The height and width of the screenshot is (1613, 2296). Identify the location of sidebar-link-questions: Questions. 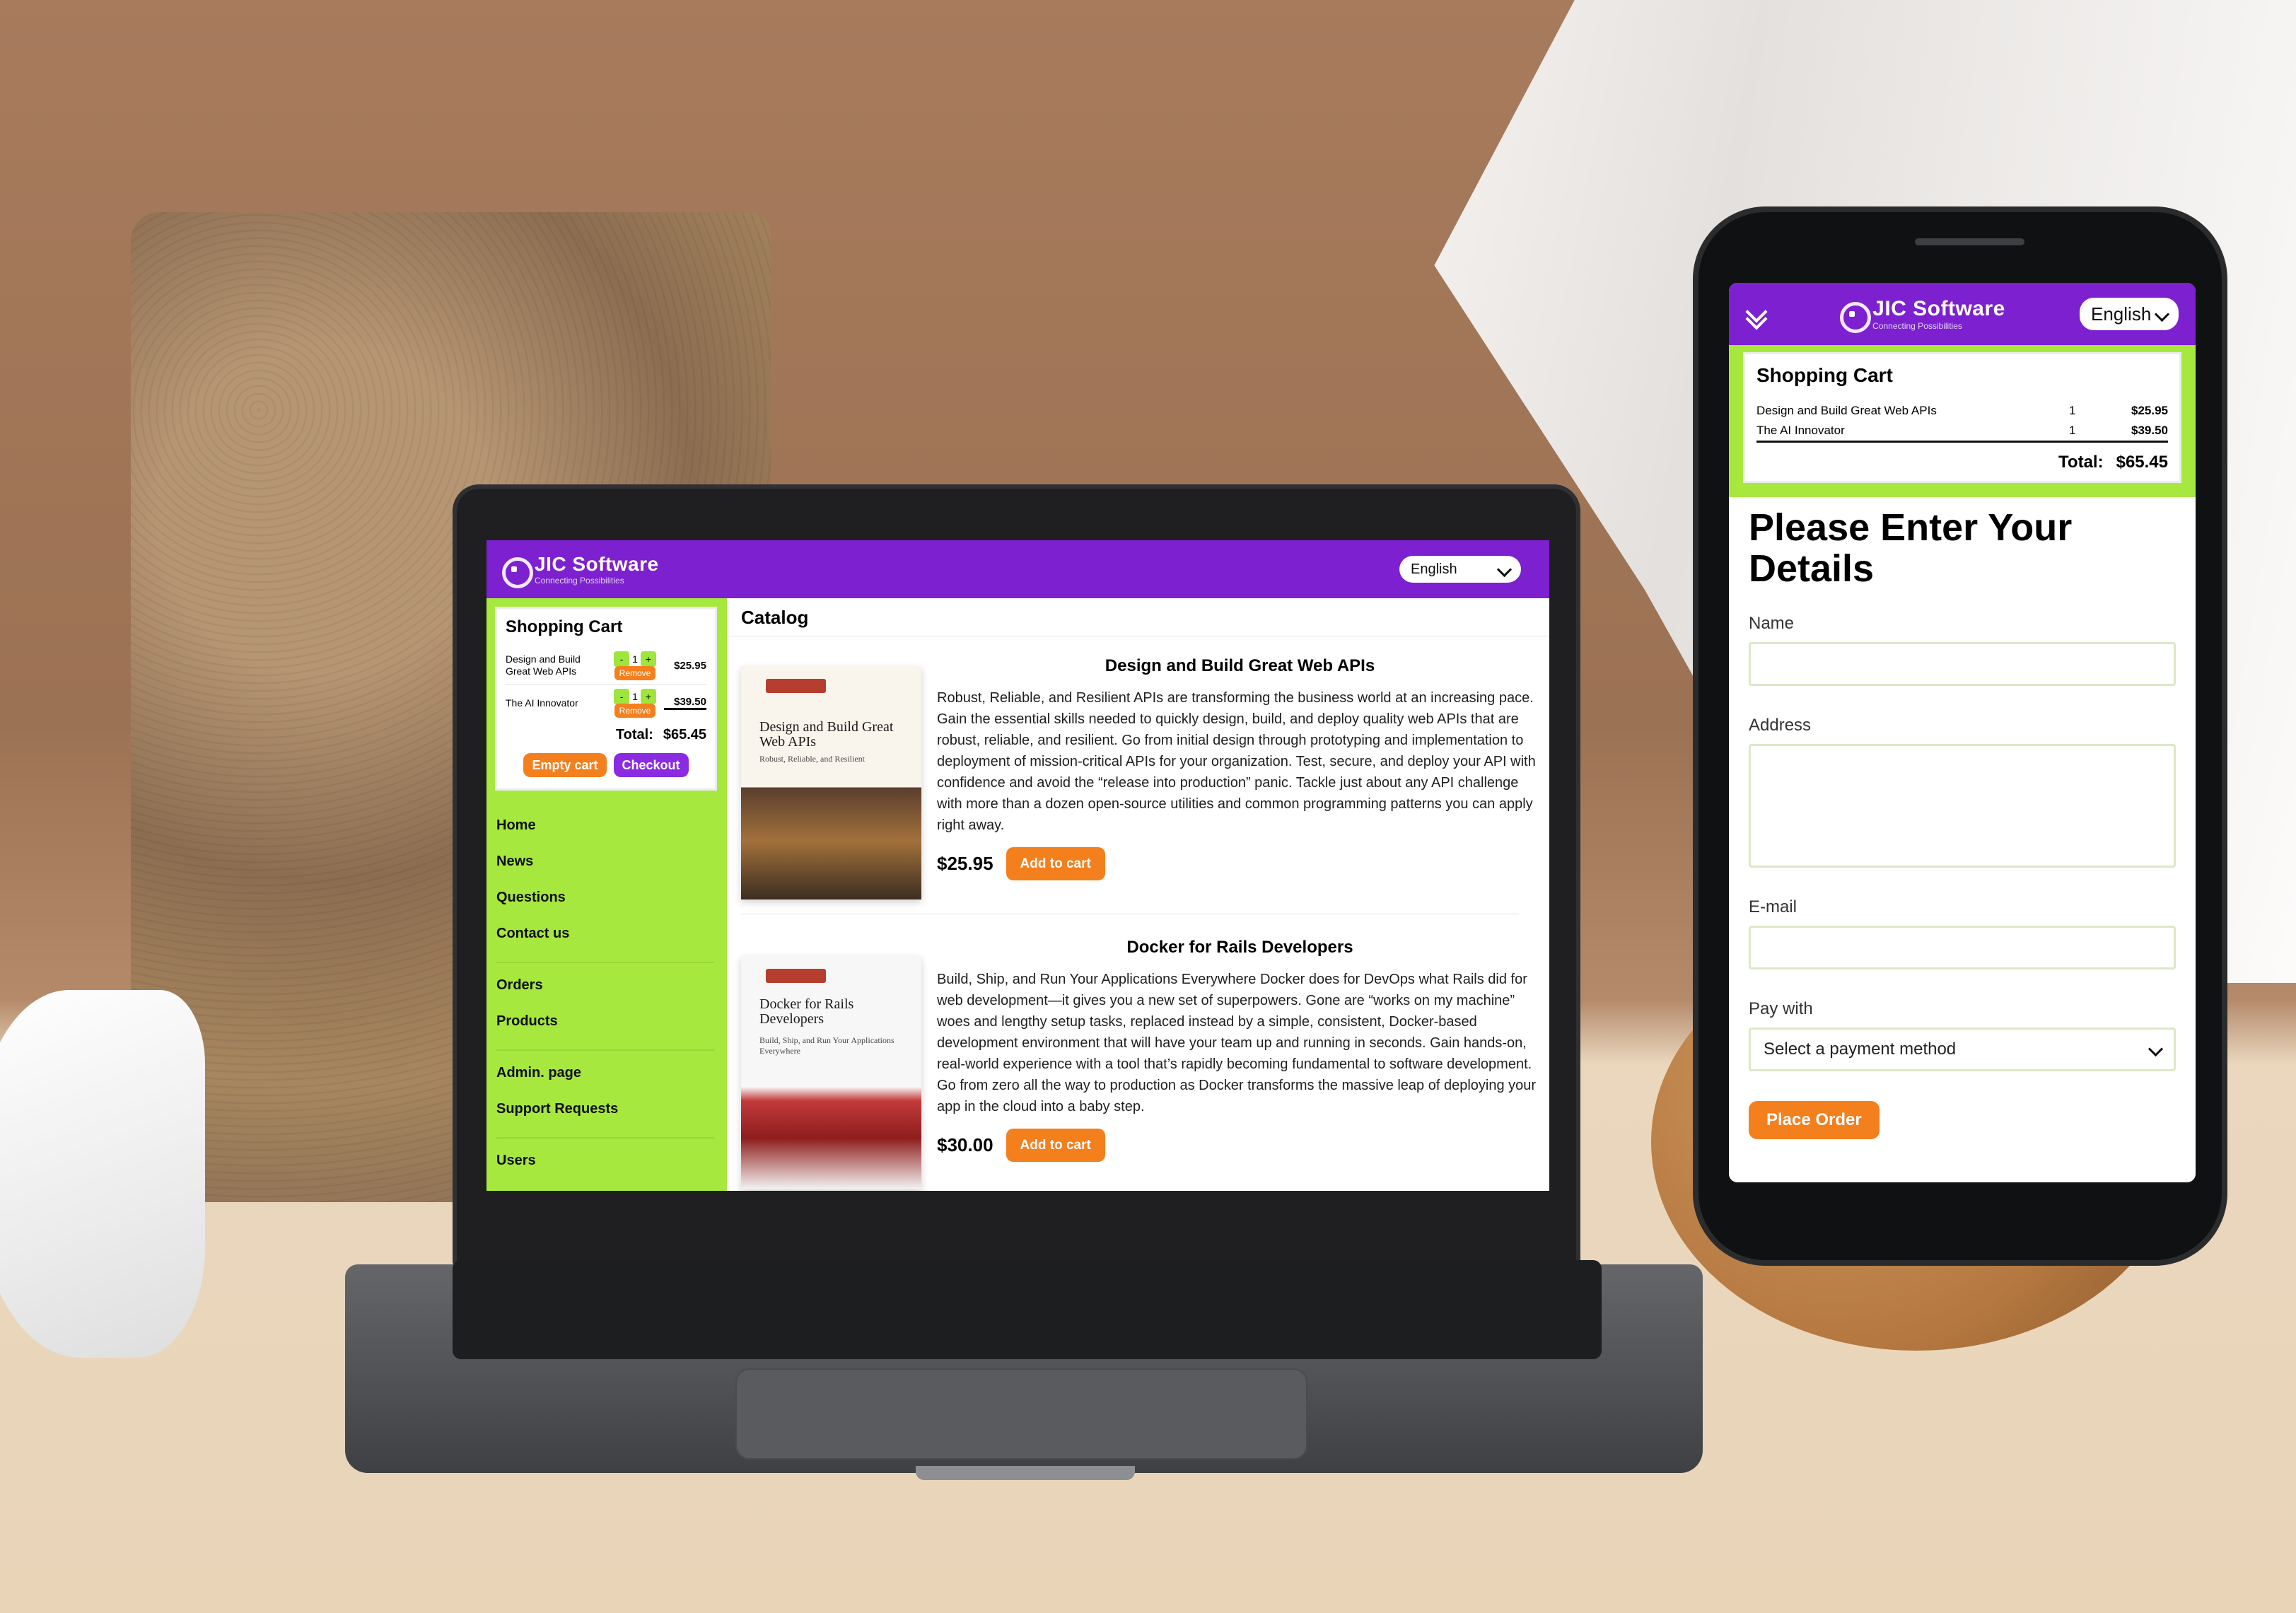
(612, 898).